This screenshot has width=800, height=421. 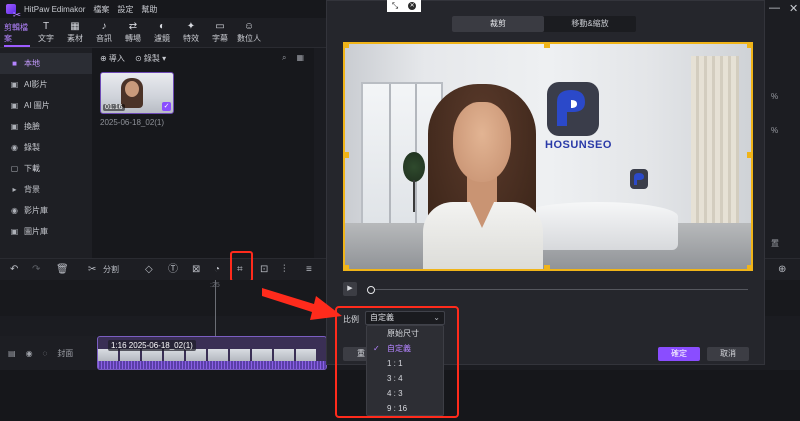 I want to click on confirm-button: 確定, so click(x=679, y=354).